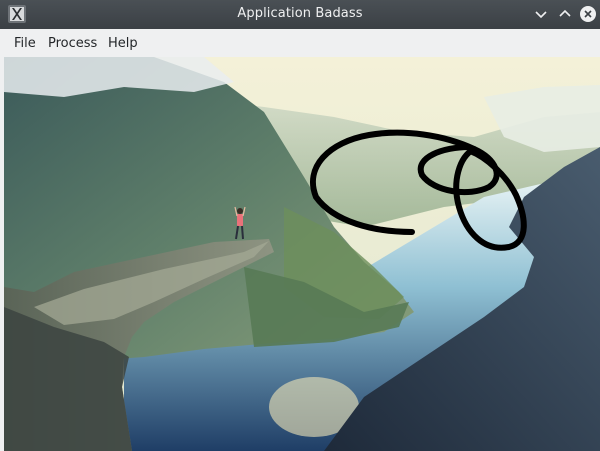 The image size is (600, 451). Describe the element at coordinates (25, 43) in the screenshot. I see `menu-file: File` at that location.